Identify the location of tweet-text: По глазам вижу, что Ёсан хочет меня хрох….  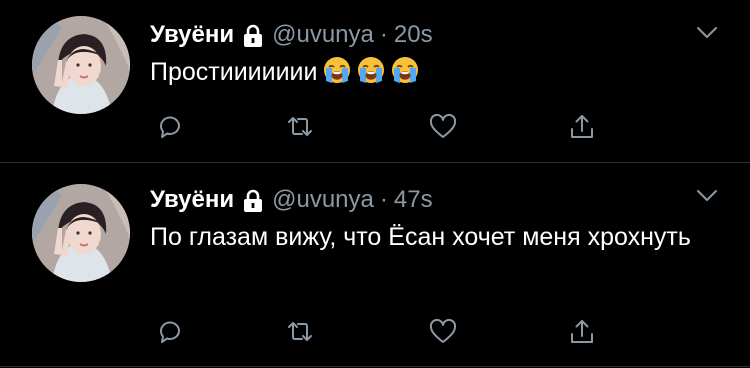
(420, 237).